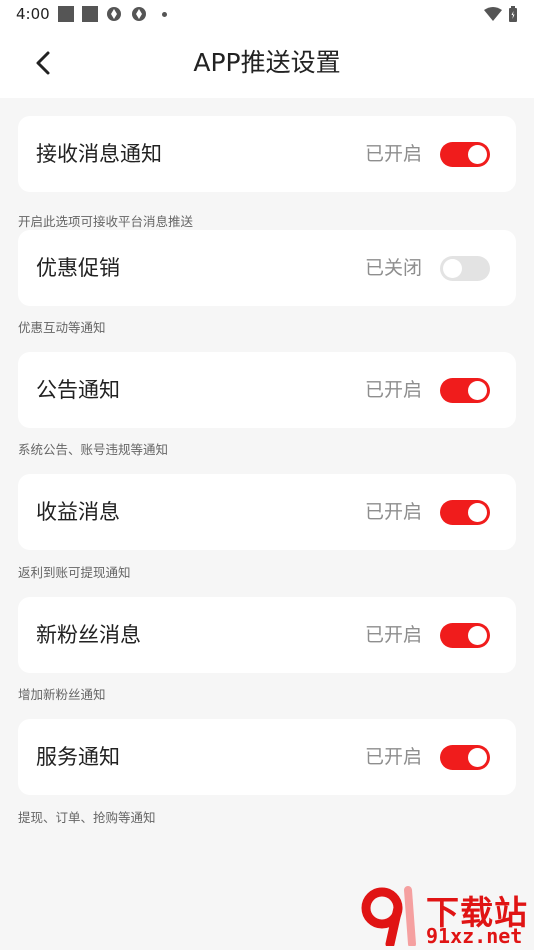  What do you see at coordinates (78, 512) in the screenshot?
I see `setting-label: 收益消息` at bounding box center [78, 512].